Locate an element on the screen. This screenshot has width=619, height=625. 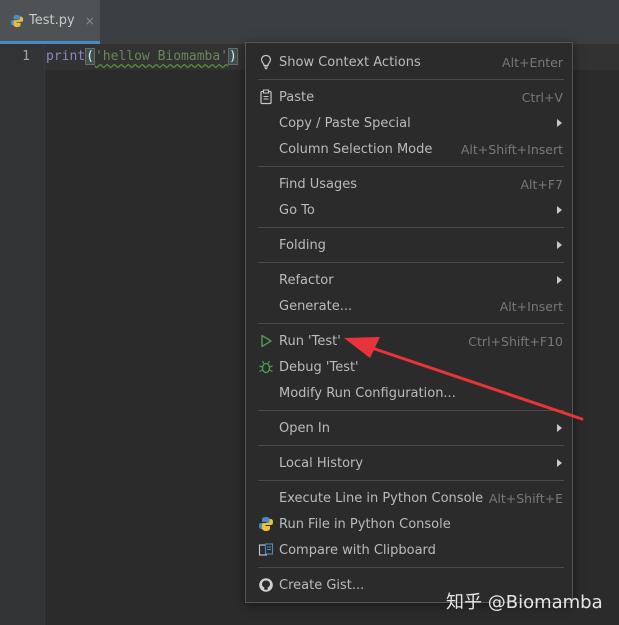
watermark-text: 知乎 @Biomamba is located at coordinates (524, 602).